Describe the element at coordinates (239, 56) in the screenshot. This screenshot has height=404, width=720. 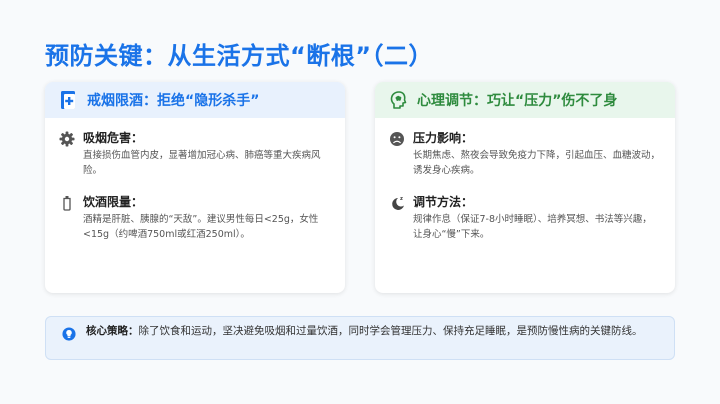
I see `page-title: 预防关键：从生活方式“断根”（二）` at that location.